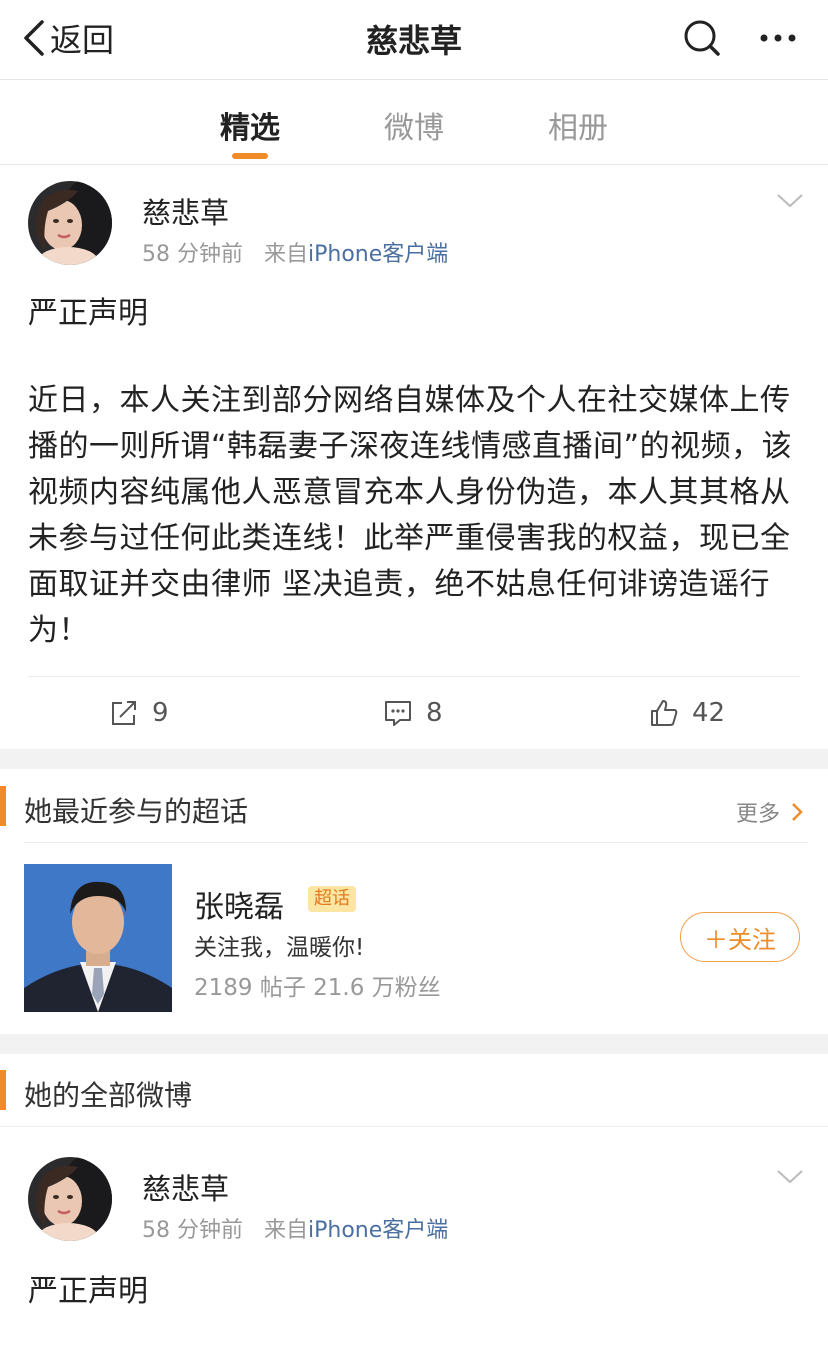  I want to click on topic-photo, so click(98, 938).